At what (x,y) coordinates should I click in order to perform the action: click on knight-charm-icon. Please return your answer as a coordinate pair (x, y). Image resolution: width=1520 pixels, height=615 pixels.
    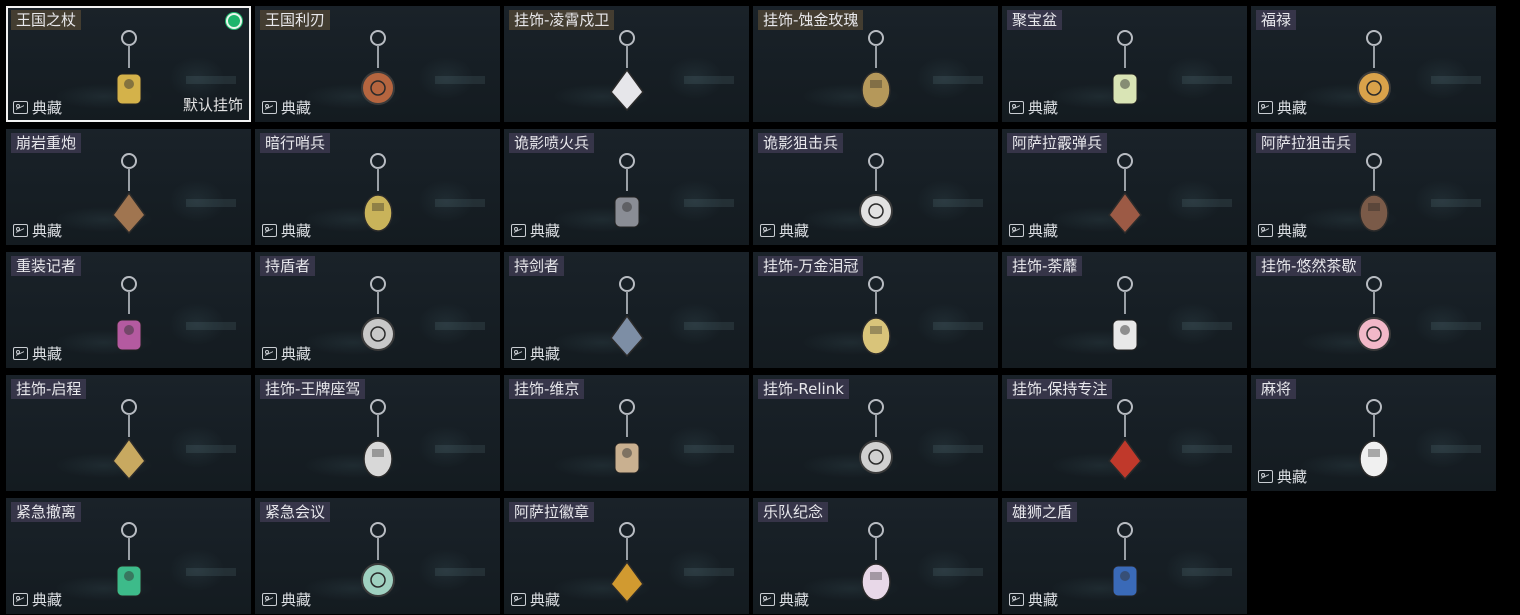
    Looking at the image, I should click on (378, 71).